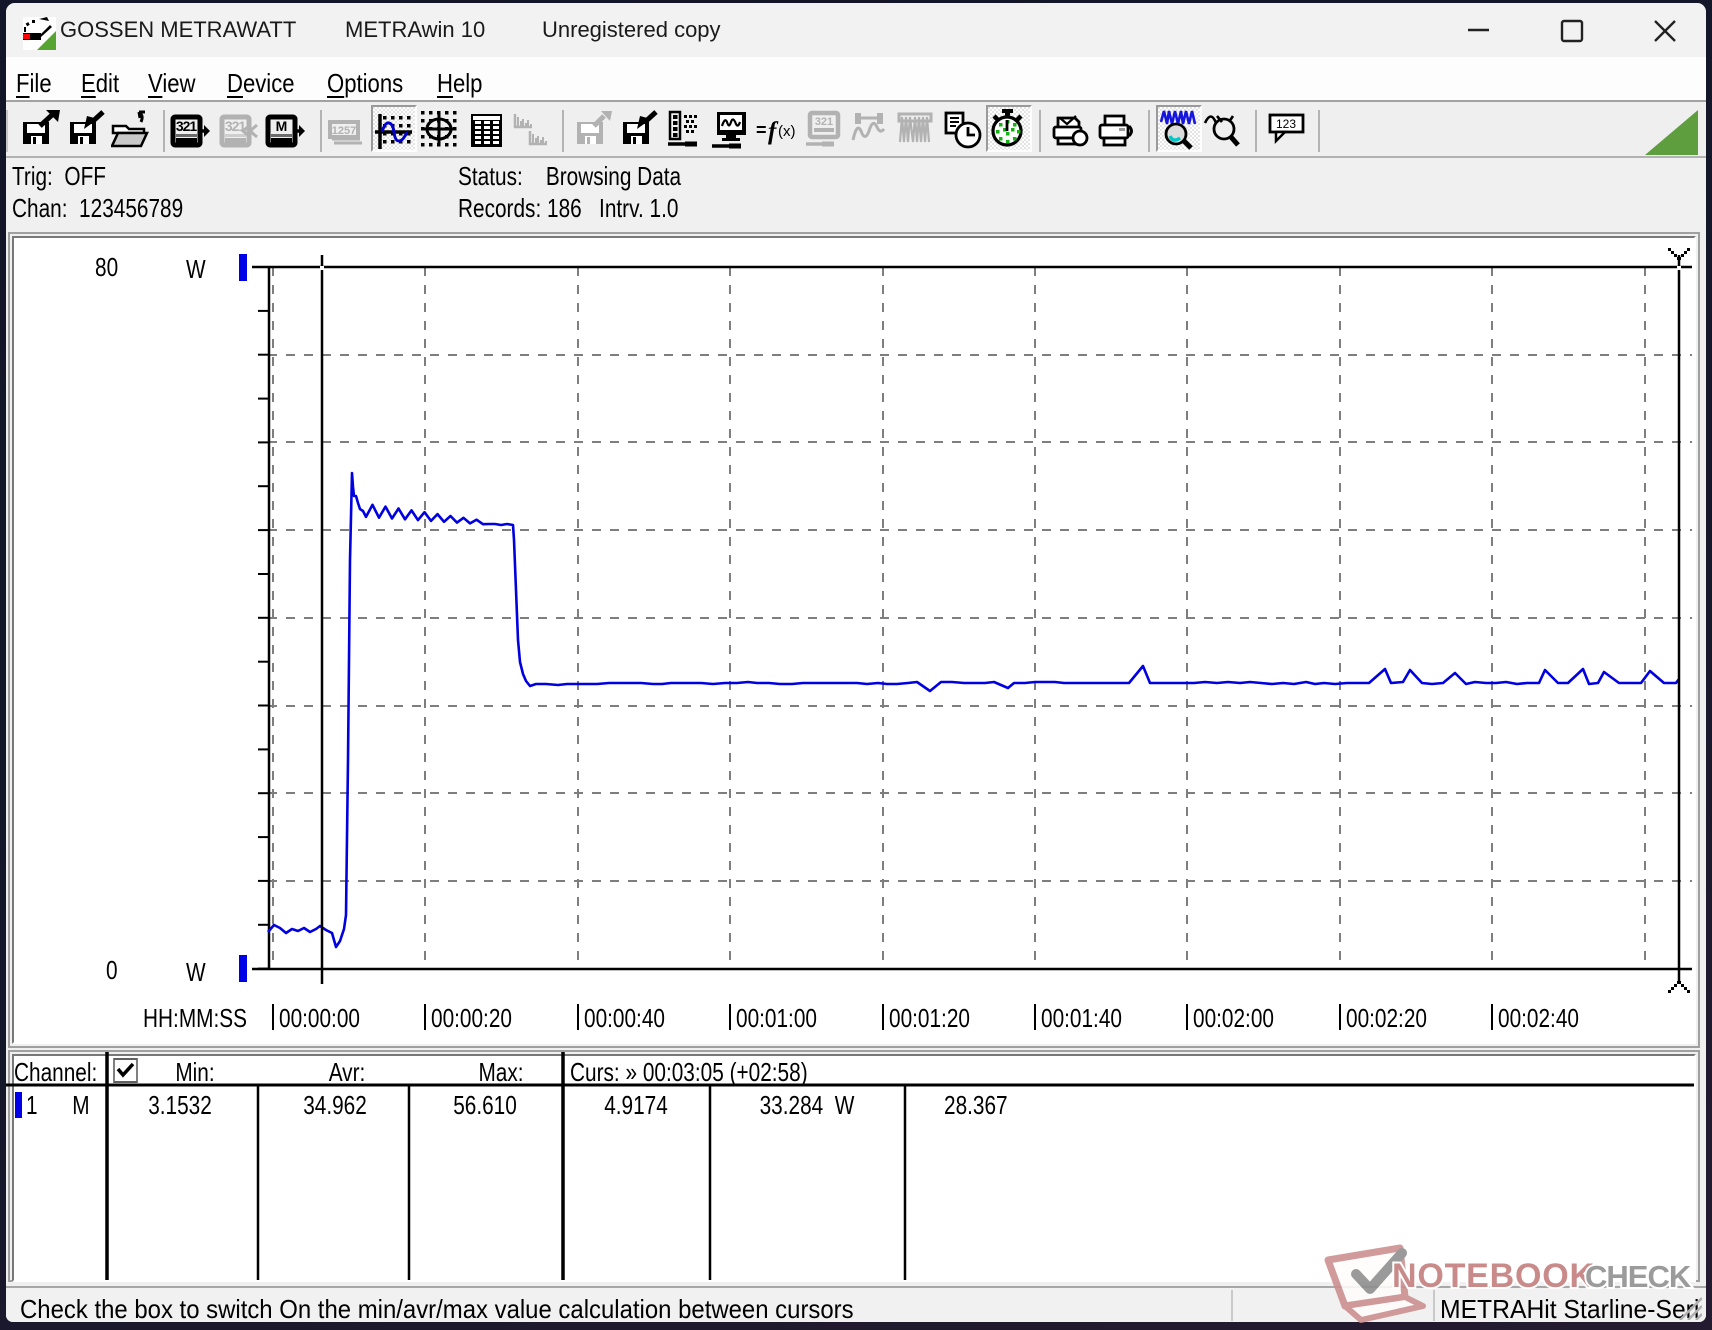  I want to click on svg-text: 123, so click(1286, 124).